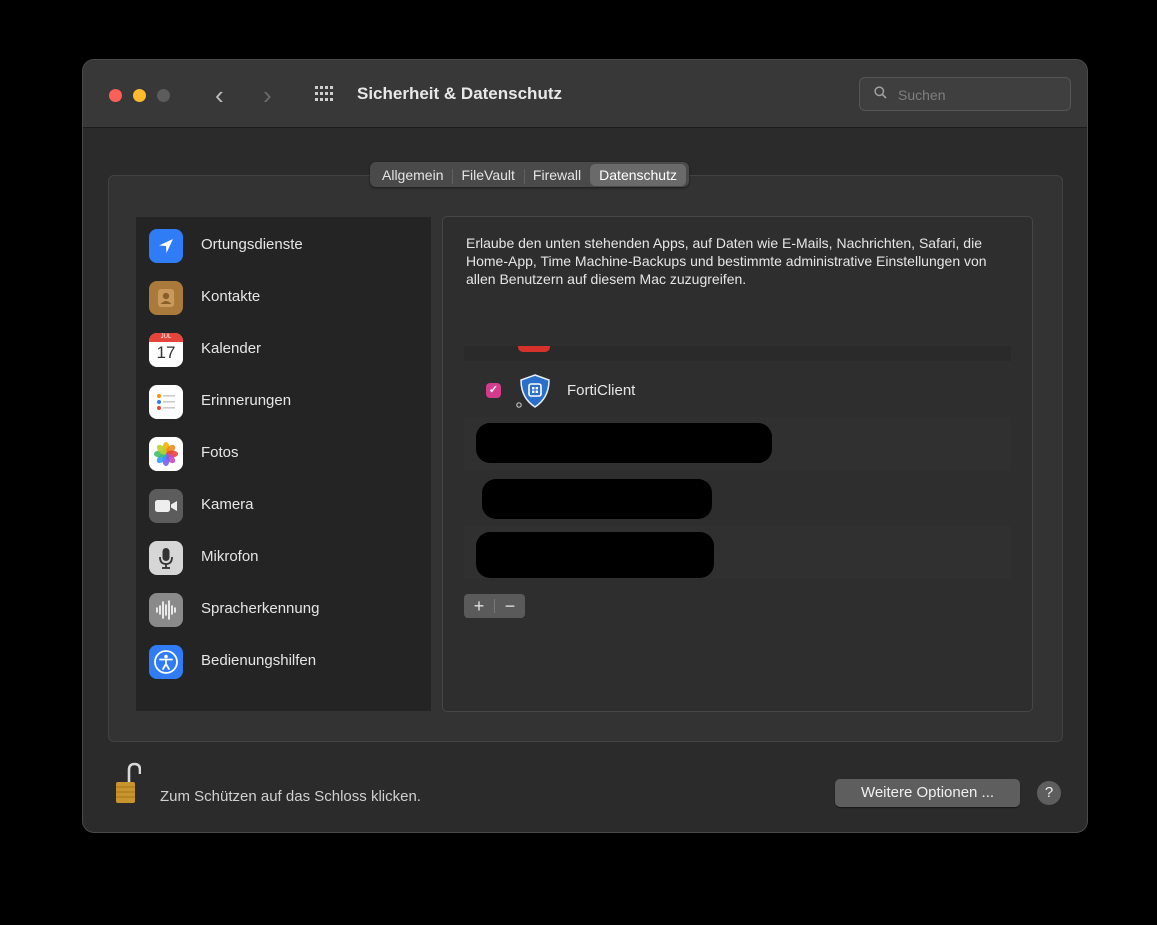 The image size is (1157, 925). I want to click on location-arrow-icon, so click(166, 246).